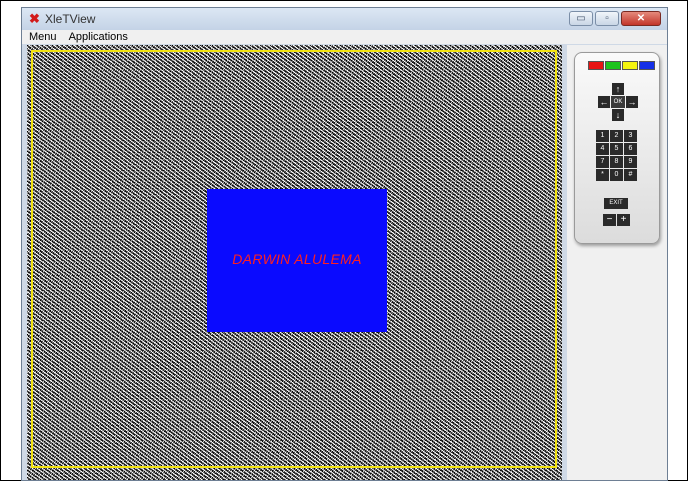 This screenshot has width=688, height=481. What do you see at coordinates (602, 136) in the screenshot?
I see `key-1: 1` at bounding box center [602, 136].